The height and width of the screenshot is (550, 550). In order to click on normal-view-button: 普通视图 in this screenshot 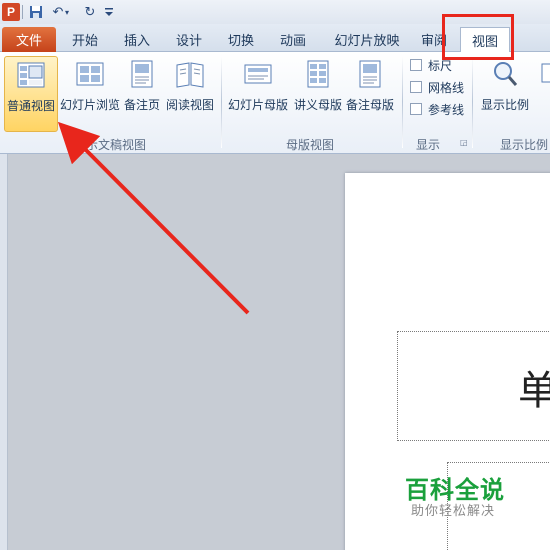, I will do `click(31, 94)`.